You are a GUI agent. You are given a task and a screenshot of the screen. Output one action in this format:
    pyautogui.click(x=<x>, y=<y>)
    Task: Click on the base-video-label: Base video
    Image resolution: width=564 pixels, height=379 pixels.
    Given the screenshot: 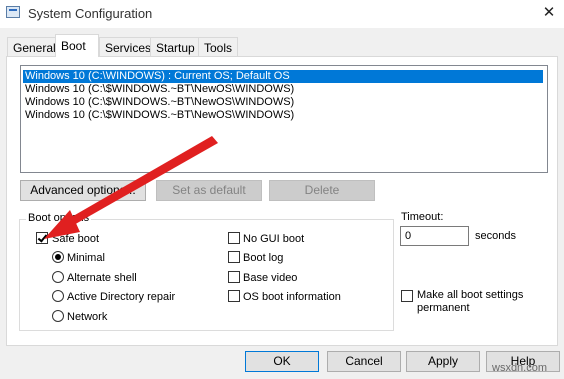 What is the action you would take?
    pyautogui.click(x=270, y=278)
    